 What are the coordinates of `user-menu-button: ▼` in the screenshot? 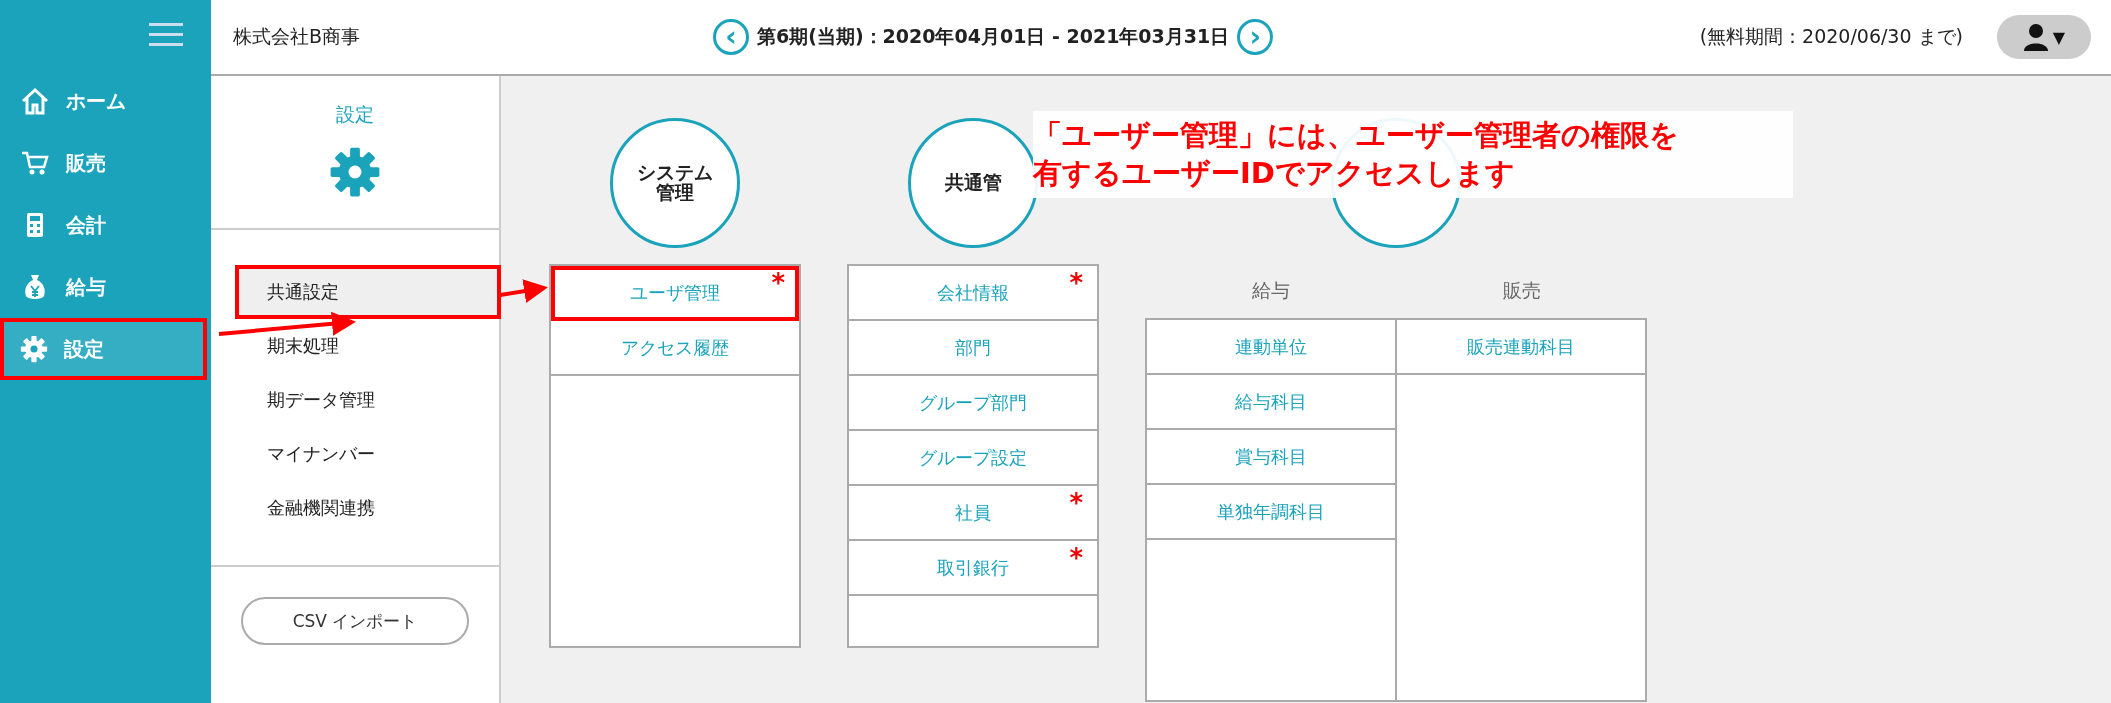 It's located at (2044, 37).